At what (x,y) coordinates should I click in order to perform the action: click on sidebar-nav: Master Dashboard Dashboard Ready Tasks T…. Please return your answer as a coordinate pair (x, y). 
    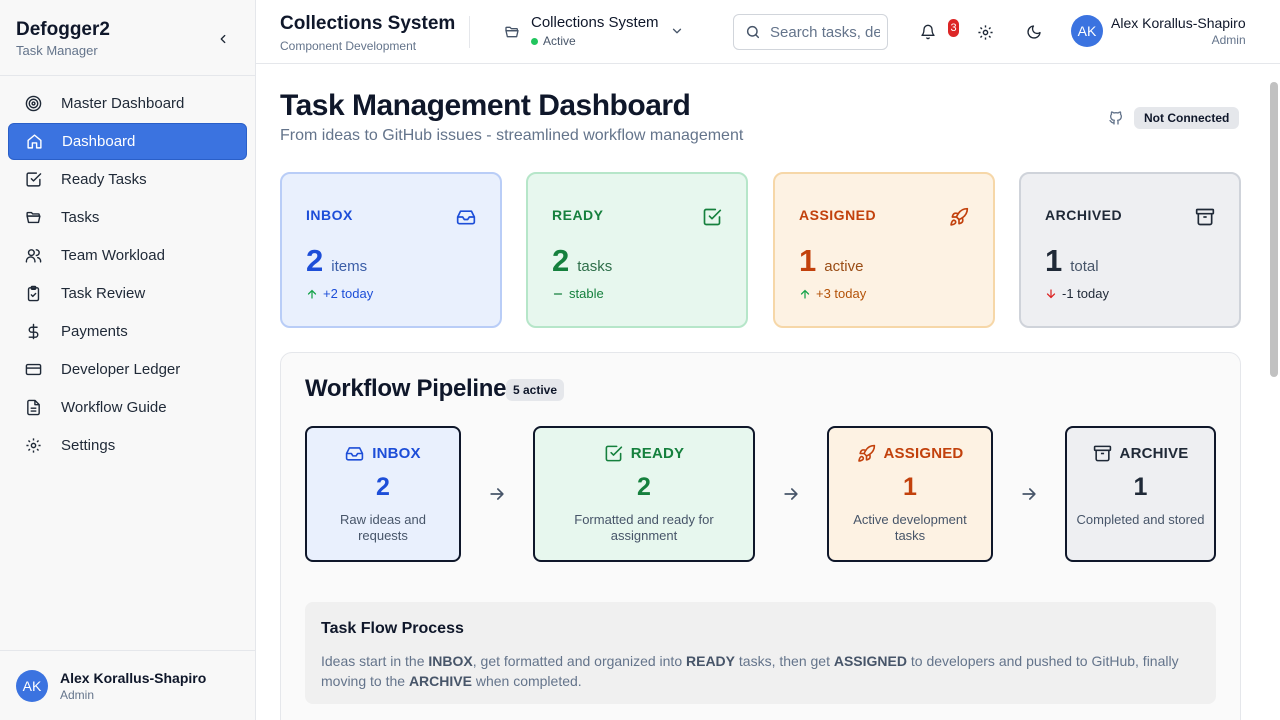
    Looking at the image, I should click on (127, 270).